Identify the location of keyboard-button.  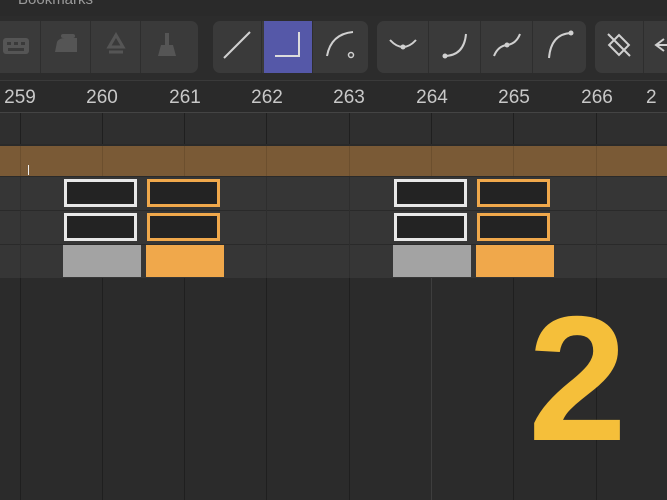
(20, 47).